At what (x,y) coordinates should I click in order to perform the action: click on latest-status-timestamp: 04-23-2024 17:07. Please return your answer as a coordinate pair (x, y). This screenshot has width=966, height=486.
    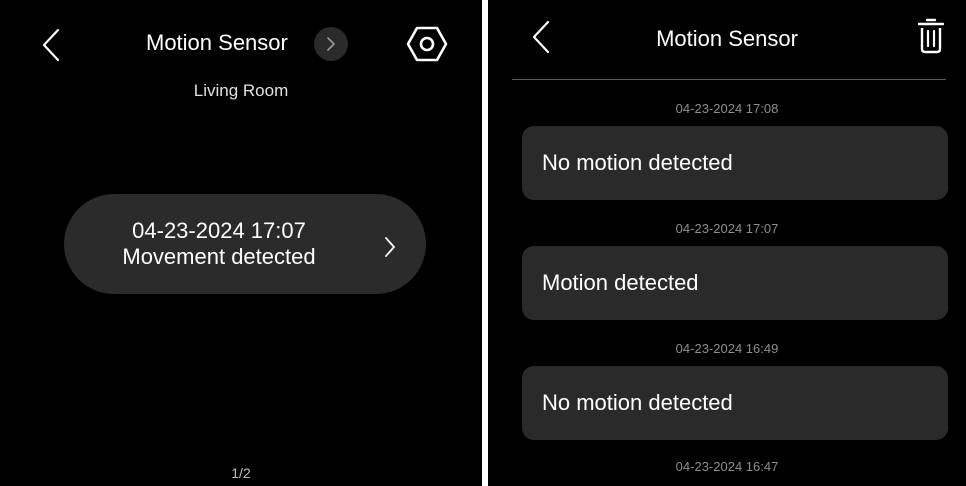
    Looking at the image, I should click on (219, 230).